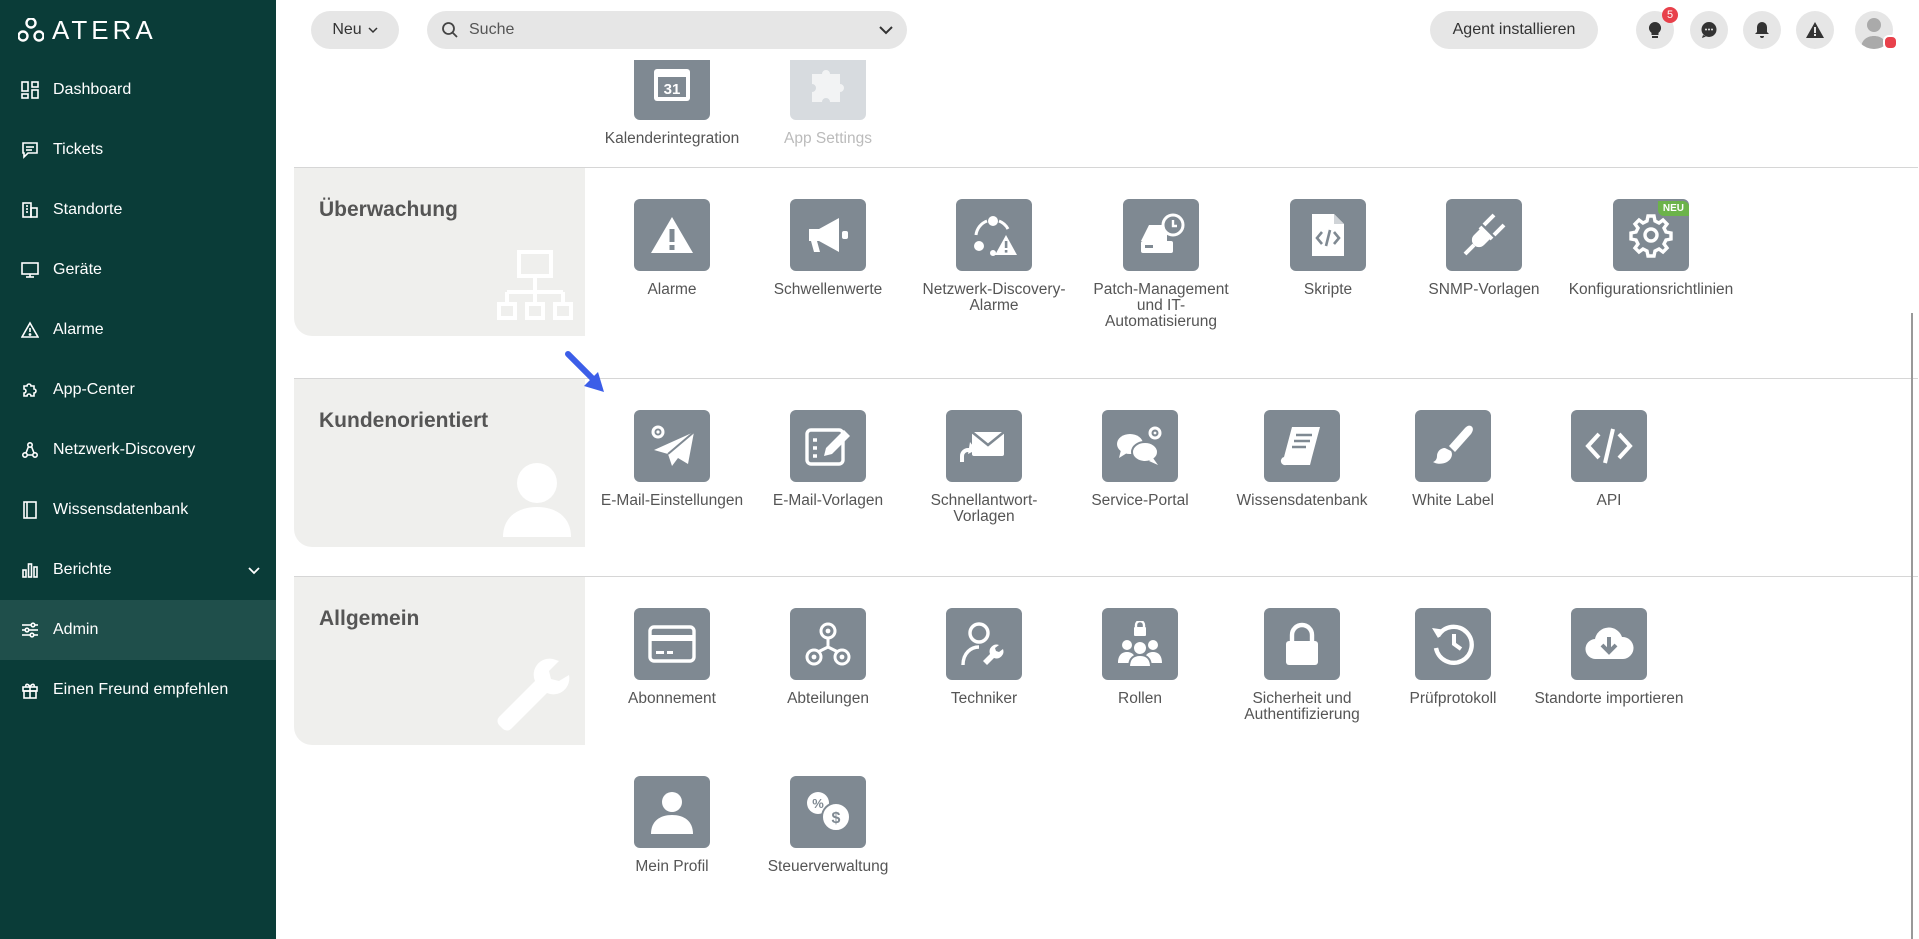 This screenshot has width=1919, height=939. What do you see at coordinates (124, 449) in the screenshot?
I see `sidebar-item-label: Netzwerk-Discovery` at bounding box center [124, 449].